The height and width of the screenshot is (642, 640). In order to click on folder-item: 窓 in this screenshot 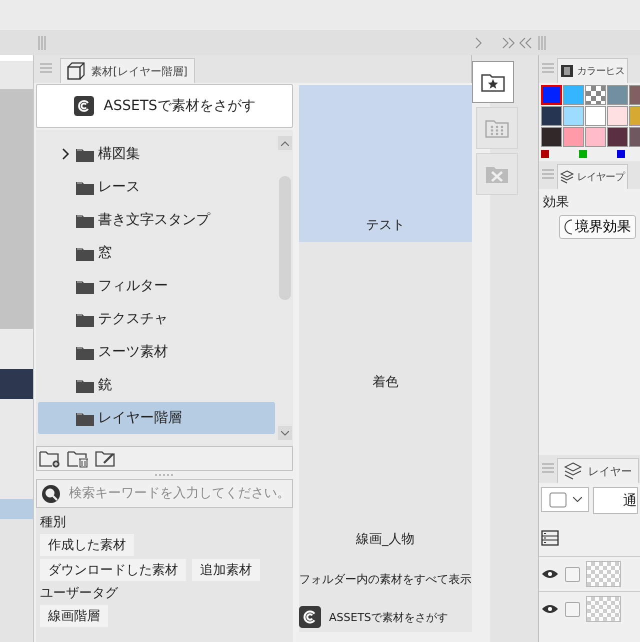, I will do `click(156, 253)`.